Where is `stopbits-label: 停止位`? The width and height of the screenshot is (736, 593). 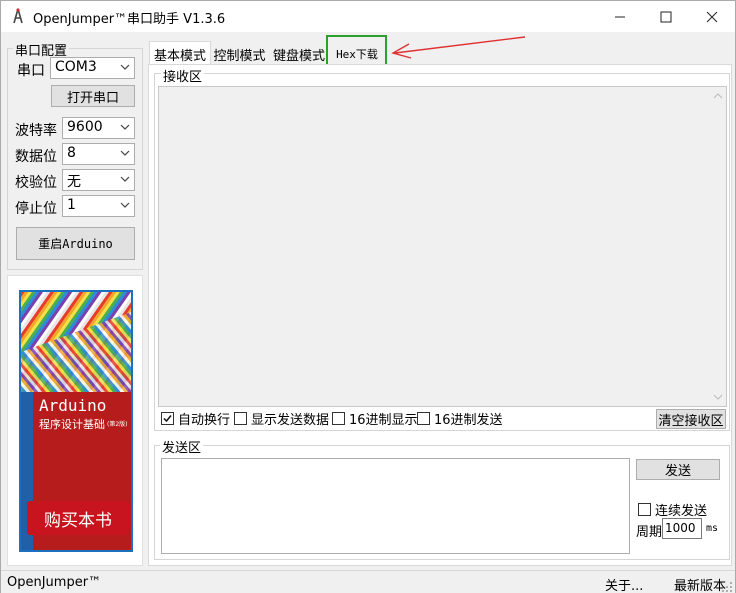 stopbits-label: 停止位 is located at coordinates (36, 209).